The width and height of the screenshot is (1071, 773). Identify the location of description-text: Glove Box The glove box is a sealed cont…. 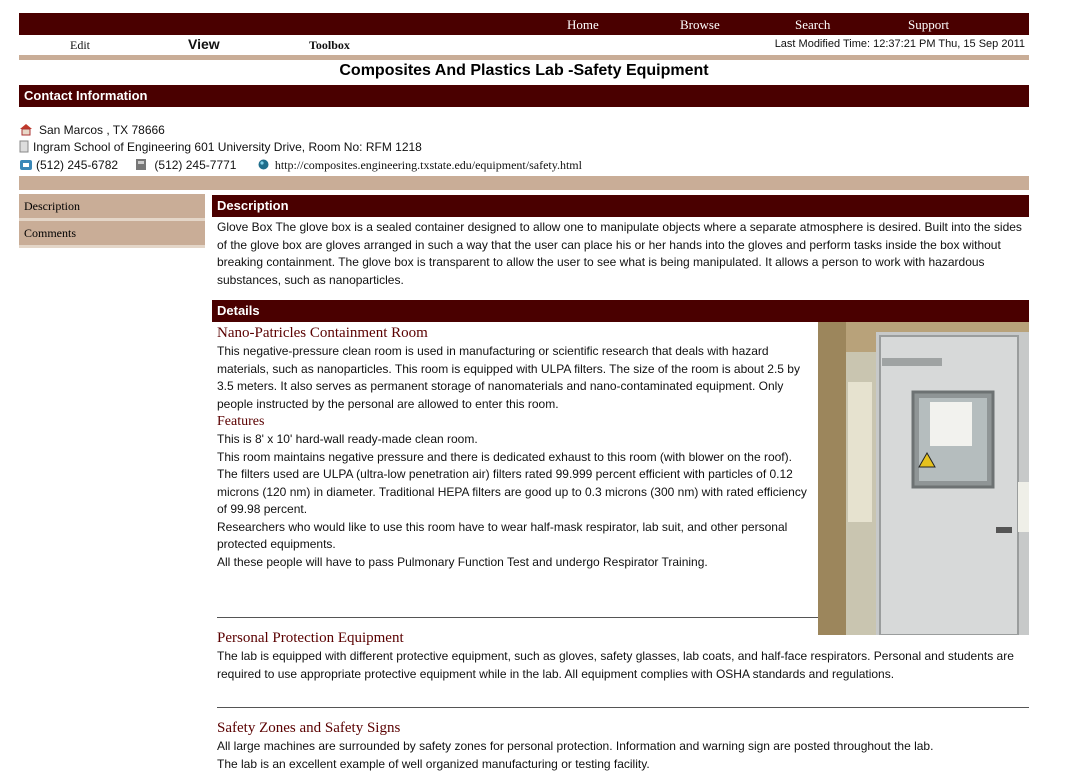
(623, 254).